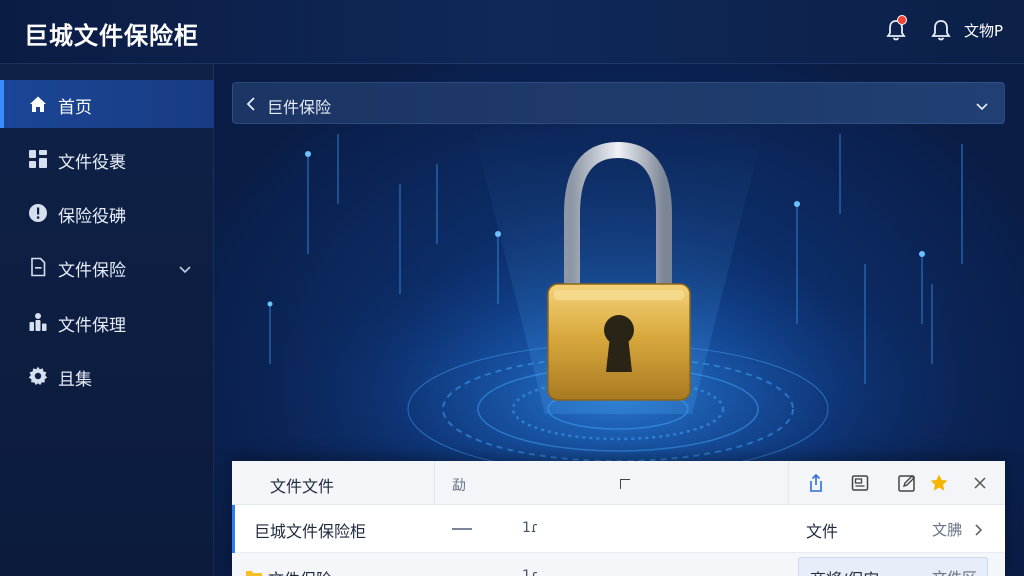 This screenshot has width=1024, height=576. I want to click on sidebar-item-settings: 且集, so click(107, 376).